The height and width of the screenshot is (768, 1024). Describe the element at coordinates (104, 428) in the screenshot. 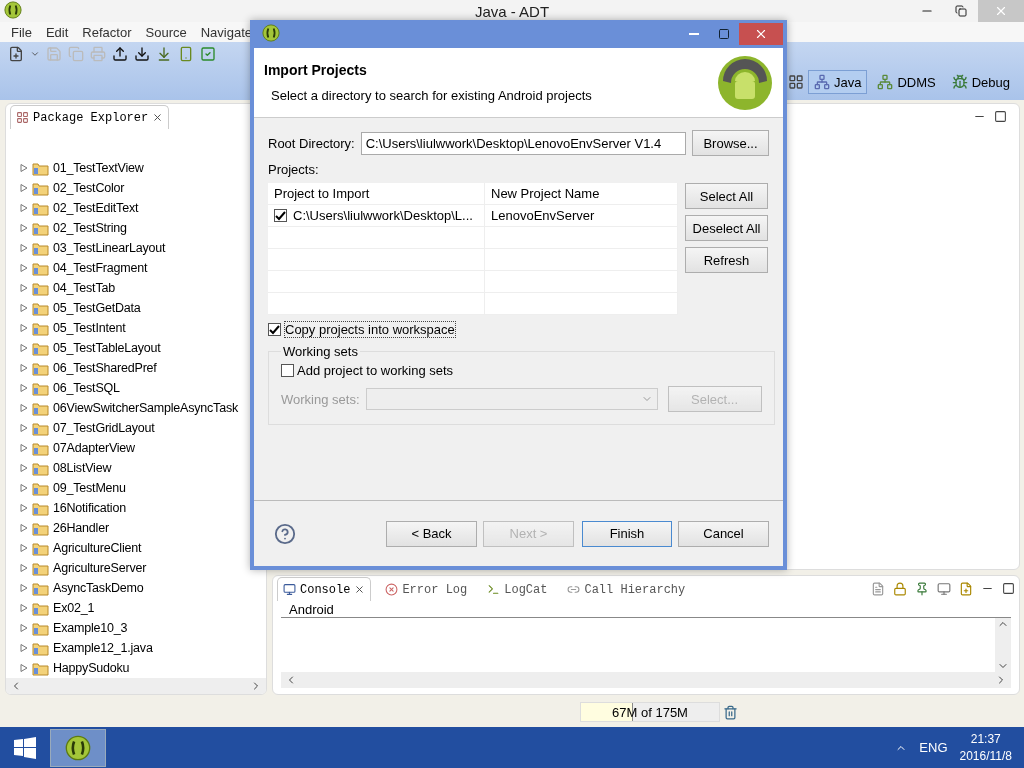

I see `tree-item-label: 07_TestGridLayout` at that location.